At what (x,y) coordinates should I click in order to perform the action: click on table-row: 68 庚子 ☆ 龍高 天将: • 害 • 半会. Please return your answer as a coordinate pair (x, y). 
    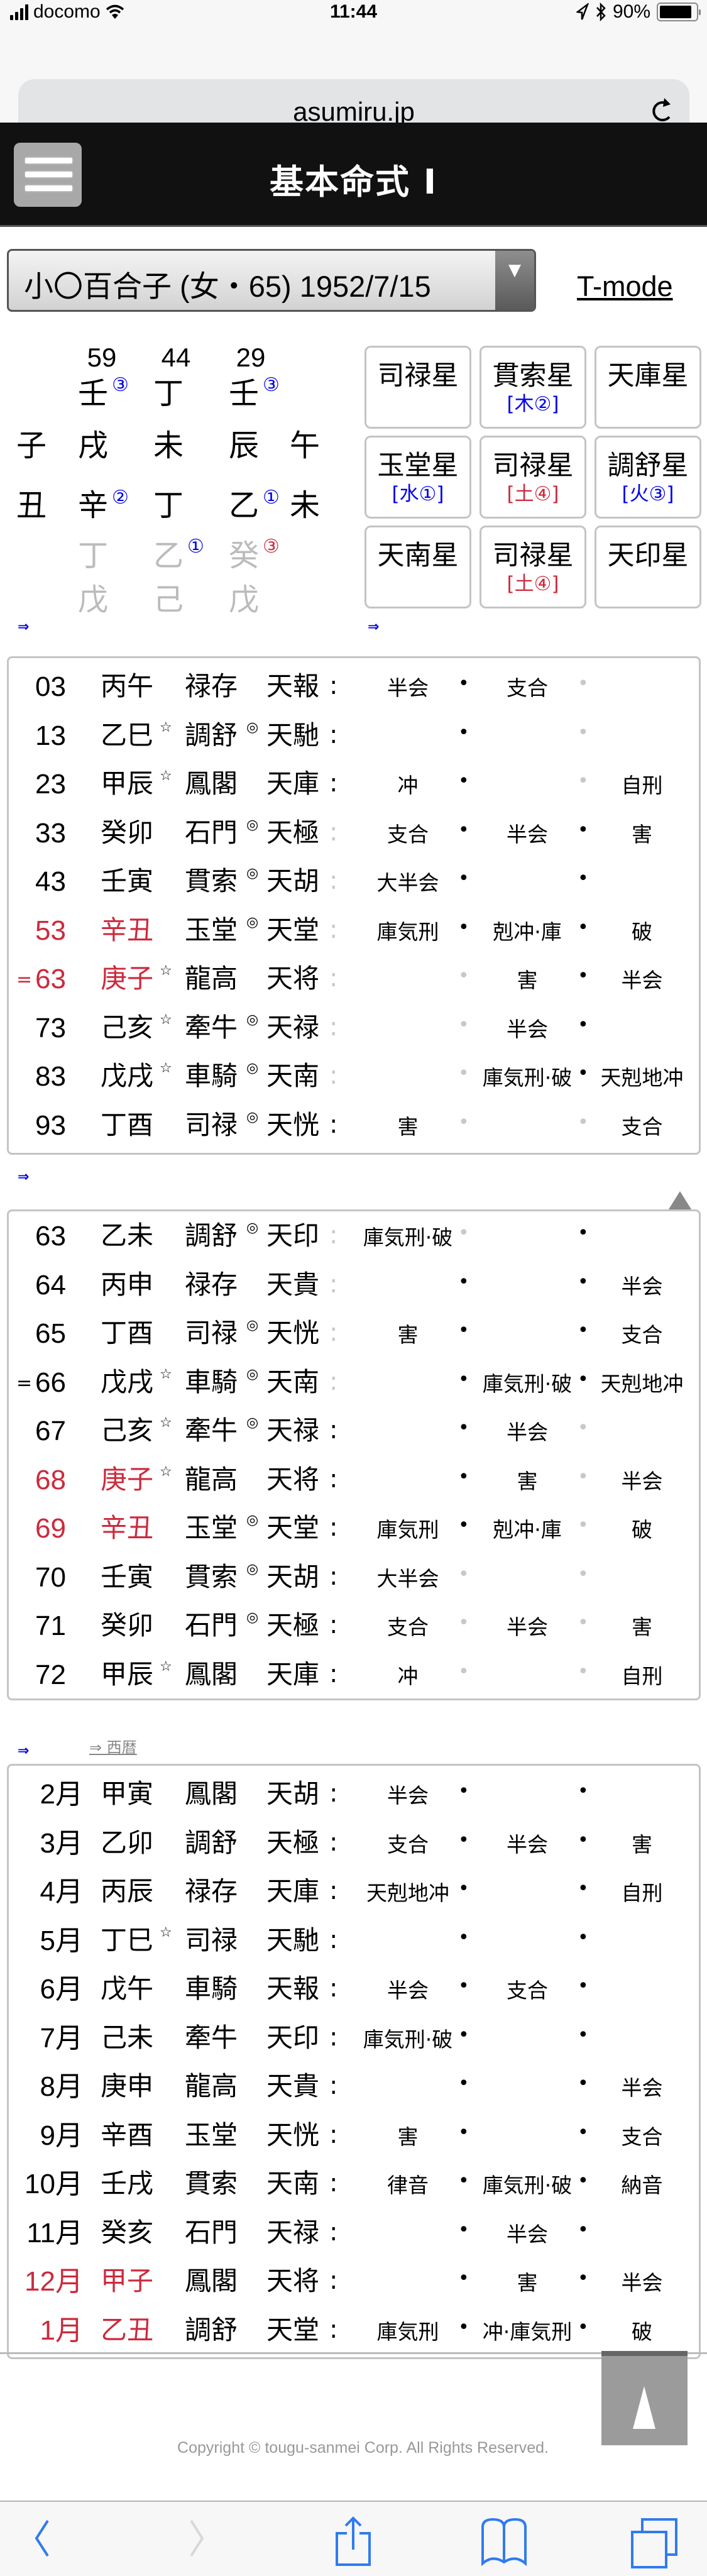
    Looking at the image, I should click on (354, 1480).